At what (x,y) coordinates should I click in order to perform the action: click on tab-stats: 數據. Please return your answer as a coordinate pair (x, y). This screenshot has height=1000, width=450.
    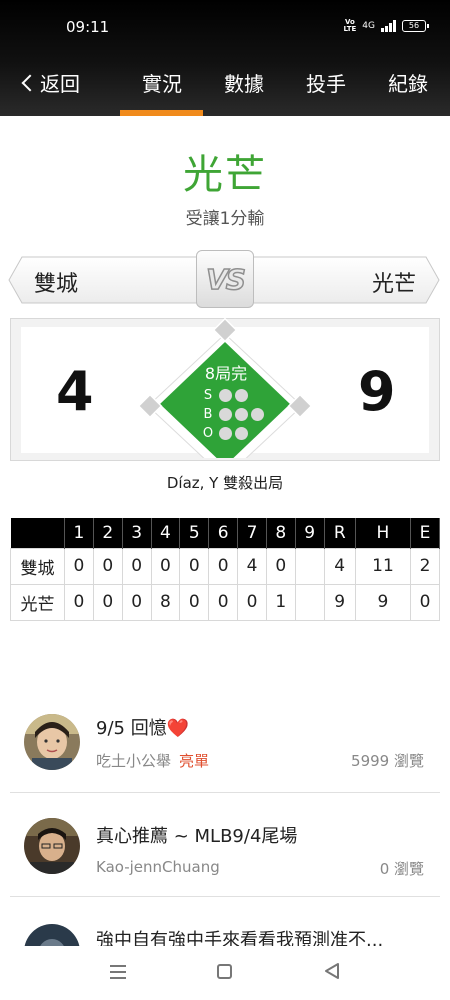
    Looking at the image, I should click on (244, 82).